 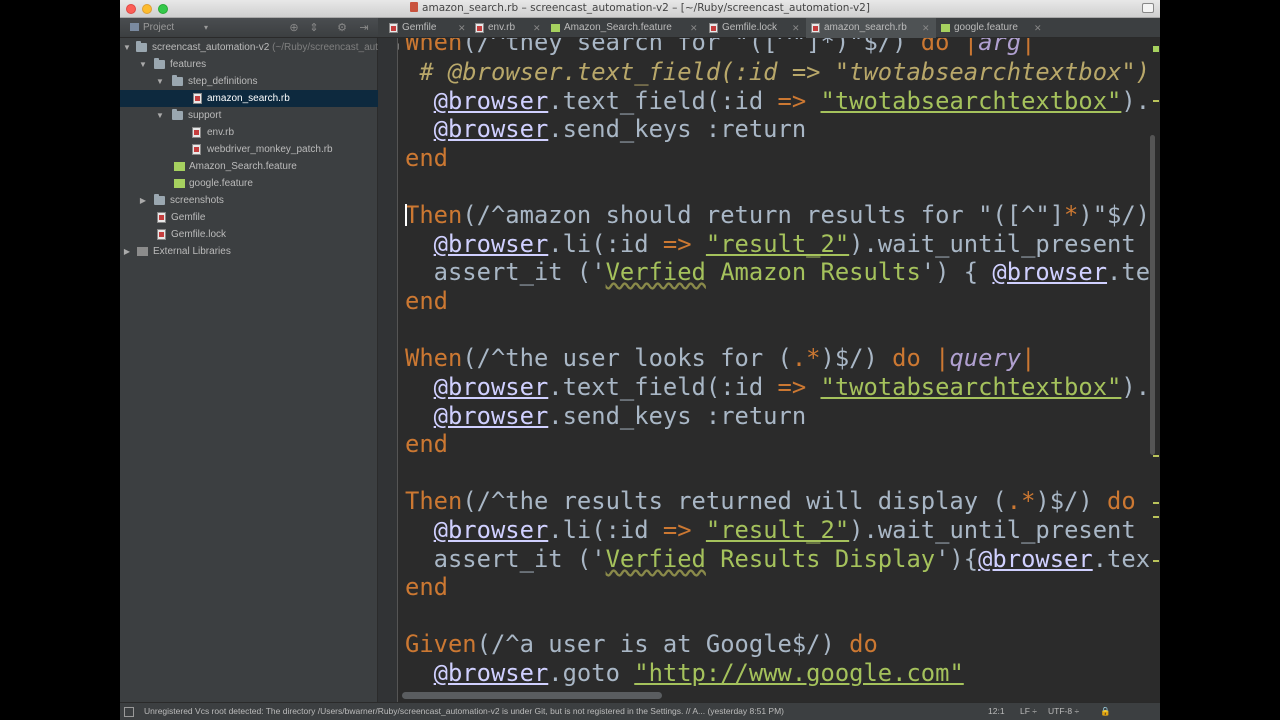 I want to click on split-icon: ⇕, so click(x=314, y=28).